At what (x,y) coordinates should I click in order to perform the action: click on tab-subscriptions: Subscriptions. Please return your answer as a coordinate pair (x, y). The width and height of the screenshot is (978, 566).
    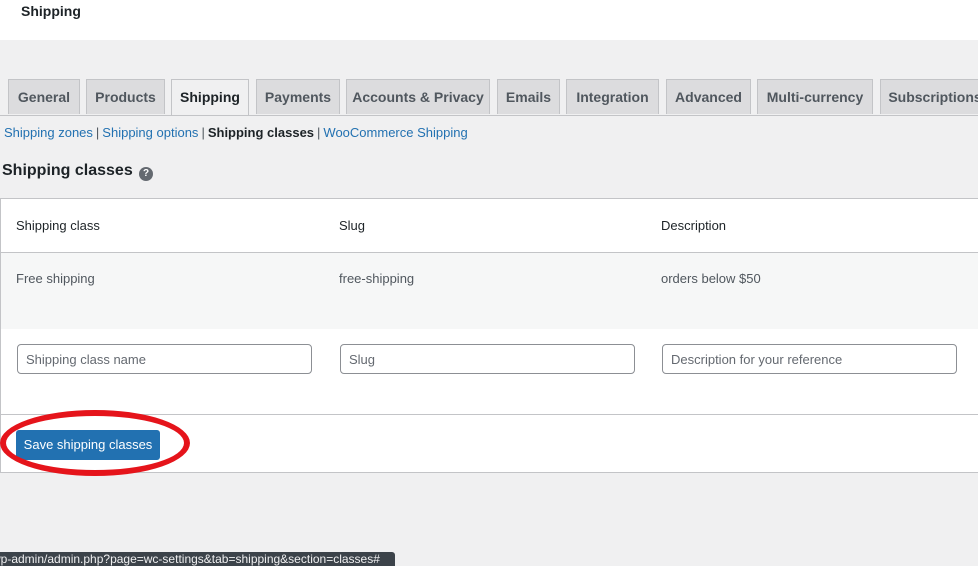
    Looking at the image, I should click on (929, 96).